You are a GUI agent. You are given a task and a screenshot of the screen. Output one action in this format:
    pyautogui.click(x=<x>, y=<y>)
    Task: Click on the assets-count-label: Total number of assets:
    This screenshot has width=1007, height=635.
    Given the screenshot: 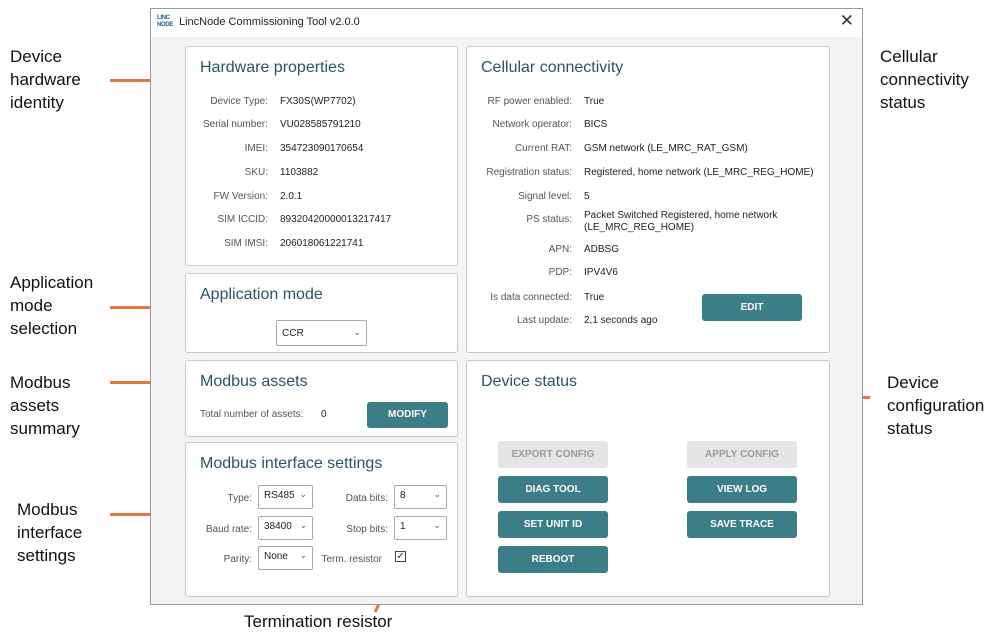 What is the action you would take?
    pyautogui.click(x=252, y=414)
    